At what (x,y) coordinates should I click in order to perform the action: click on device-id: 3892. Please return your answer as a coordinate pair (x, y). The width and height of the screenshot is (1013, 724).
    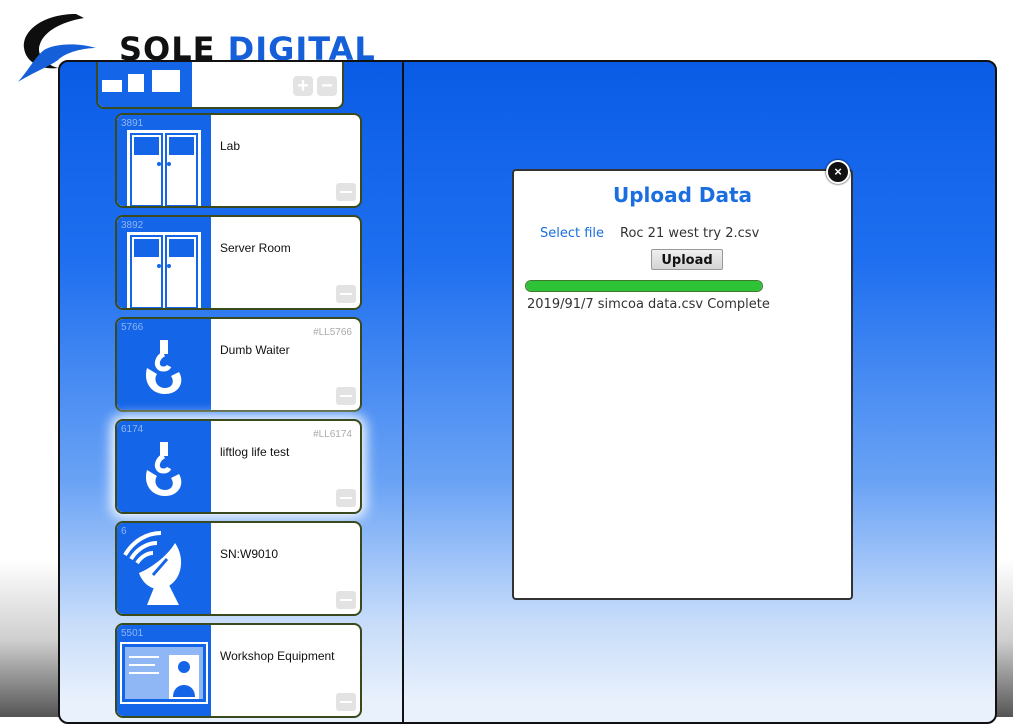
    Looking at the image, I should click on (132, 225).